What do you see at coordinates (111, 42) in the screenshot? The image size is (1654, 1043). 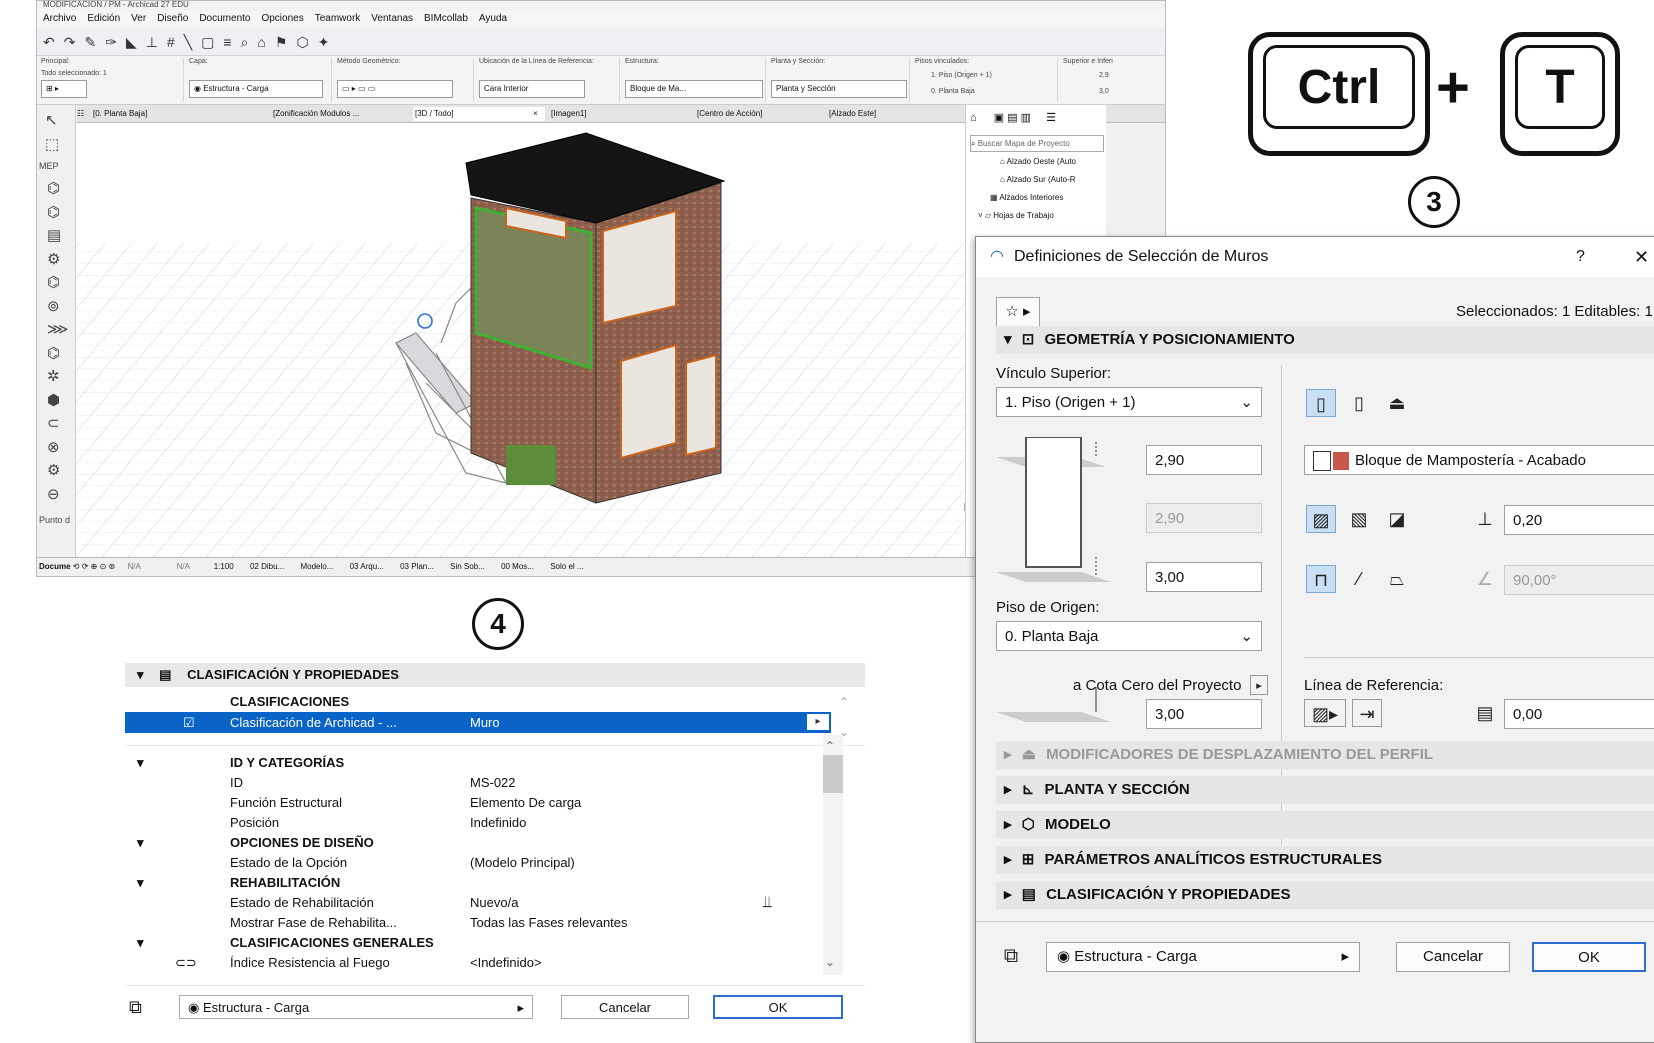 I see `eyedropper-icon: ✑` at bounding box center [111, 42].